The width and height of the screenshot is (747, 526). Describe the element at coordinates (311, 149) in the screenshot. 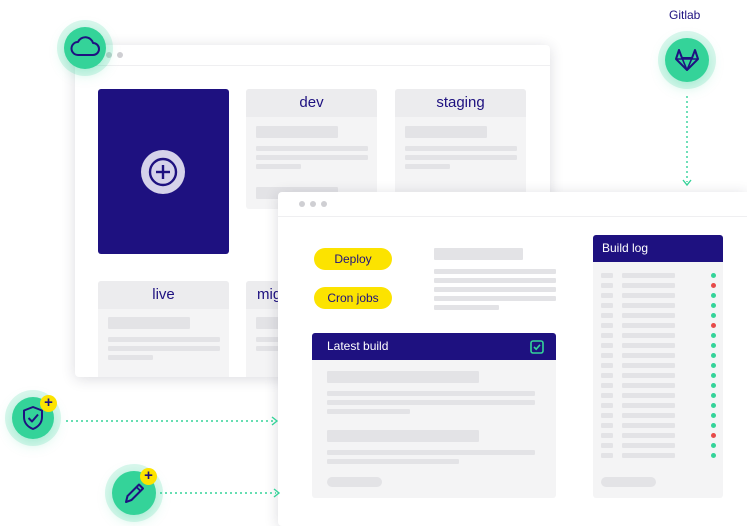

I see `environment-card-dev: dev` at that location.